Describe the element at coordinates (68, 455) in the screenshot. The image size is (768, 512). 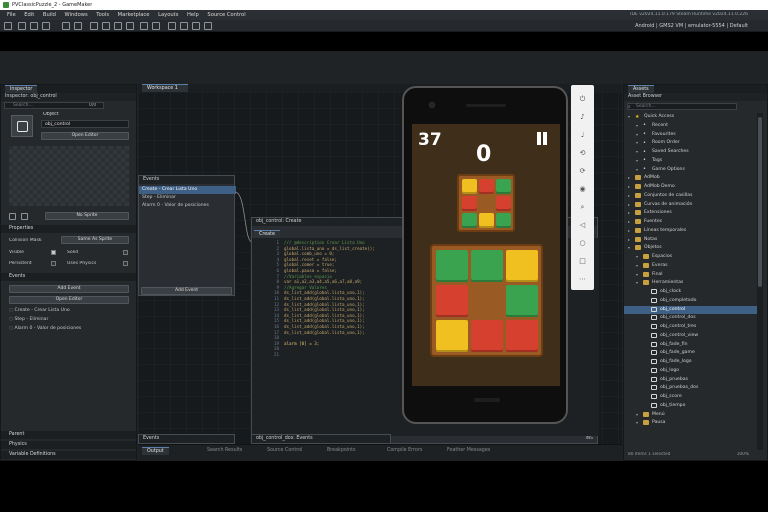
I see `variable-definitions-section: Variable Definitions` at that location.